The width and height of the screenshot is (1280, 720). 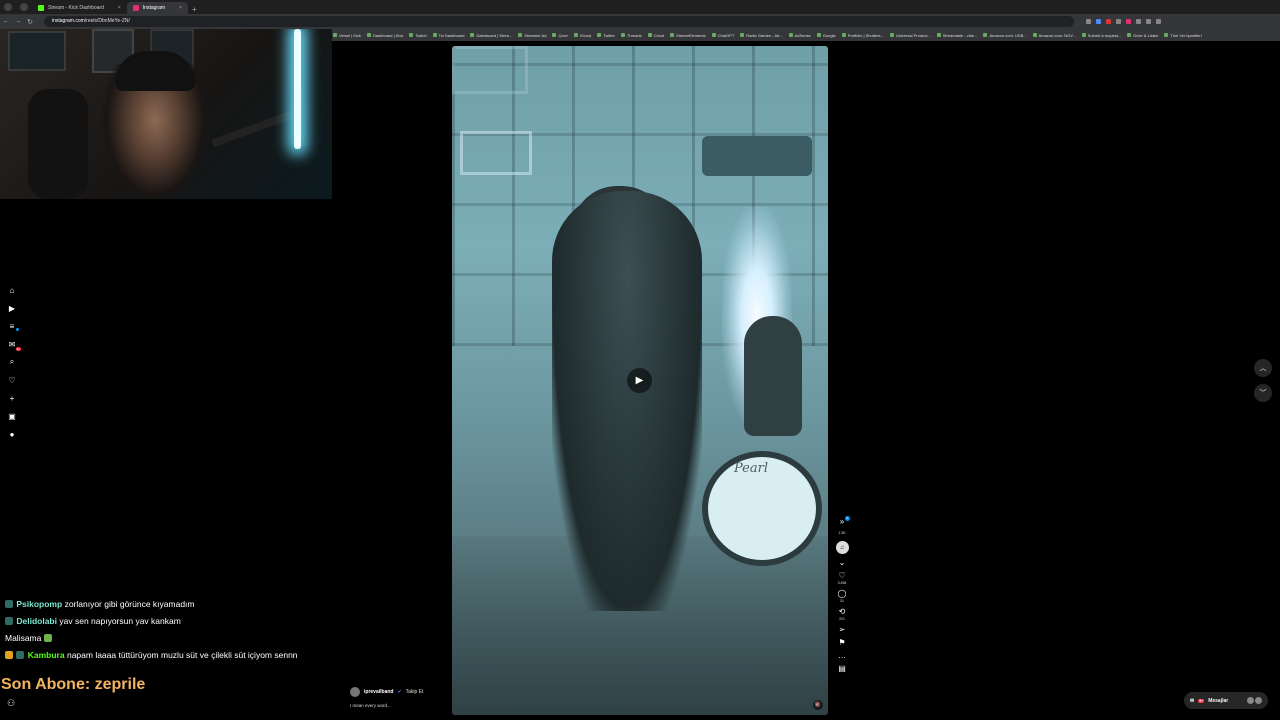 What do you see at coordinates (688, 35) in the screenshot?
I see `bookmark-item: StreamElements` at bounding box center [688, 35].